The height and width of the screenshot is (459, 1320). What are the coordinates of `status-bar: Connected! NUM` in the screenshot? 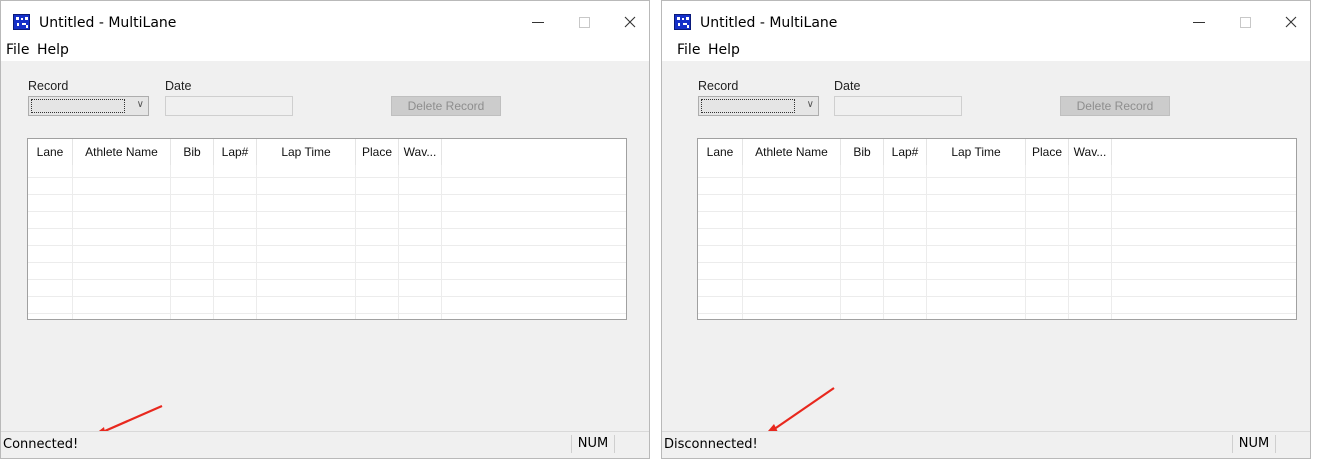 It's located at (325, 444).